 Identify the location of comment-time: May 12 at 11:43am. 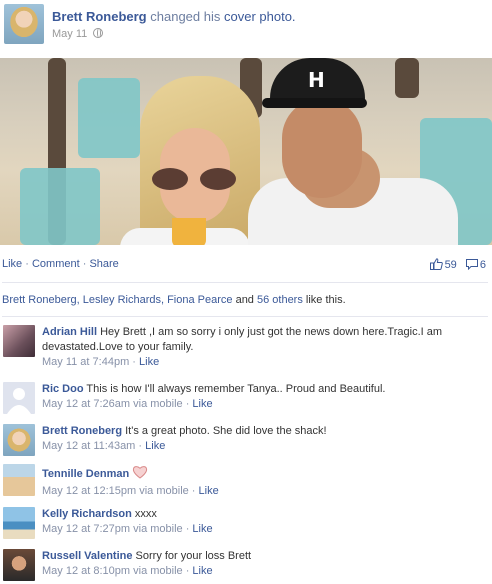
(88, 446).